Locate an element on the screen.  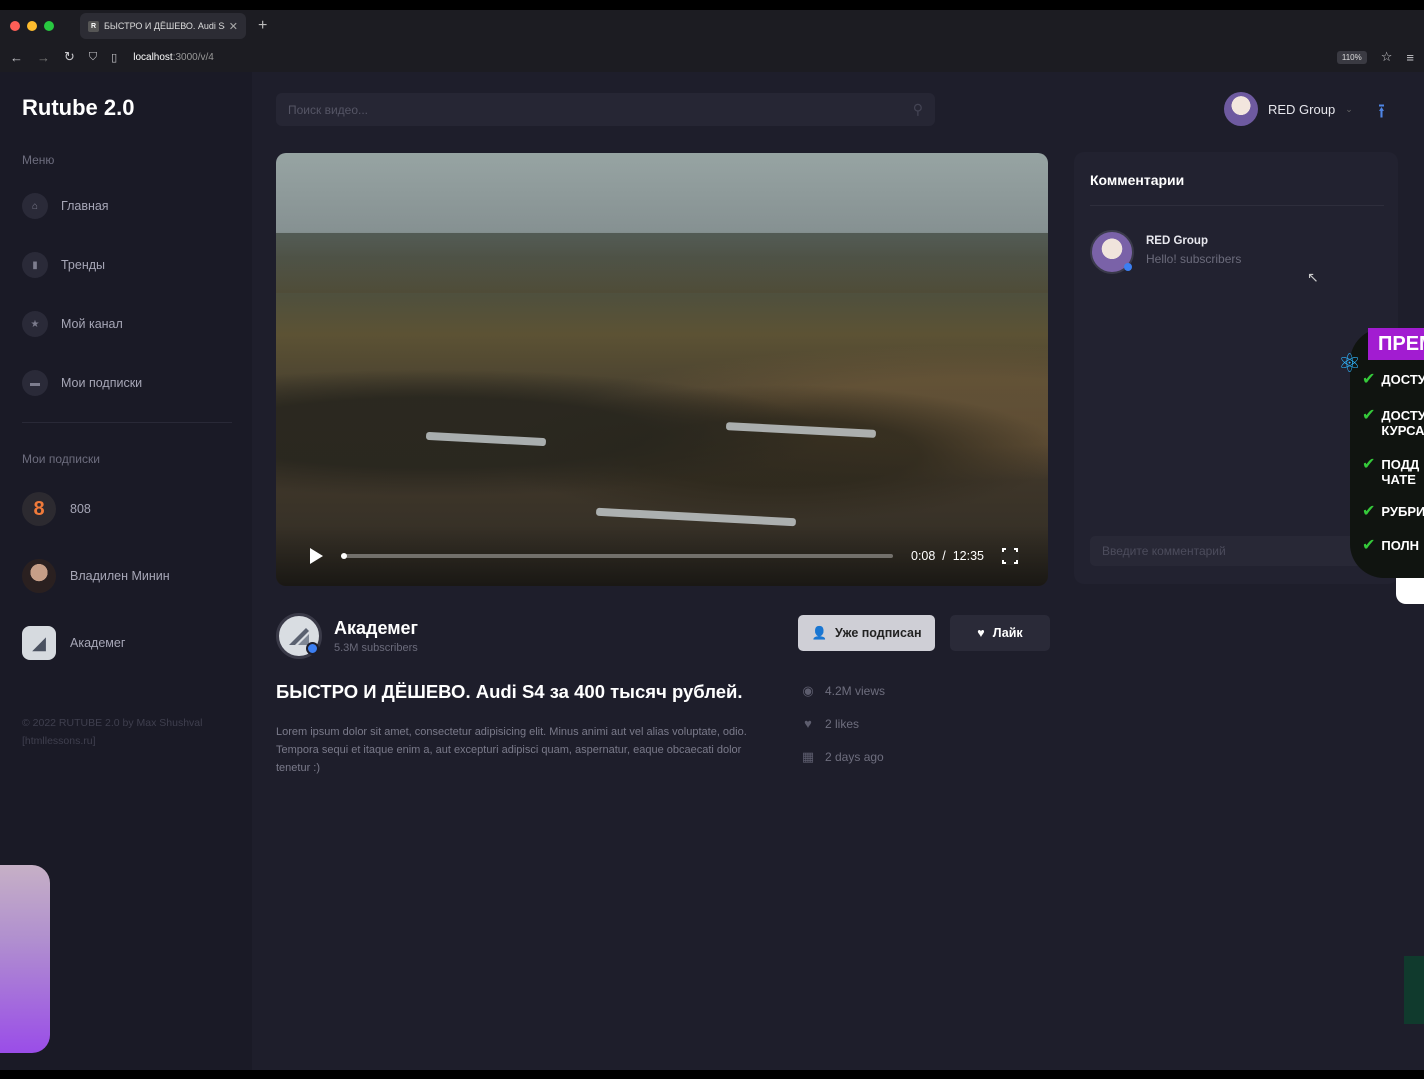
play-icon is located at coordinates (316, 556).